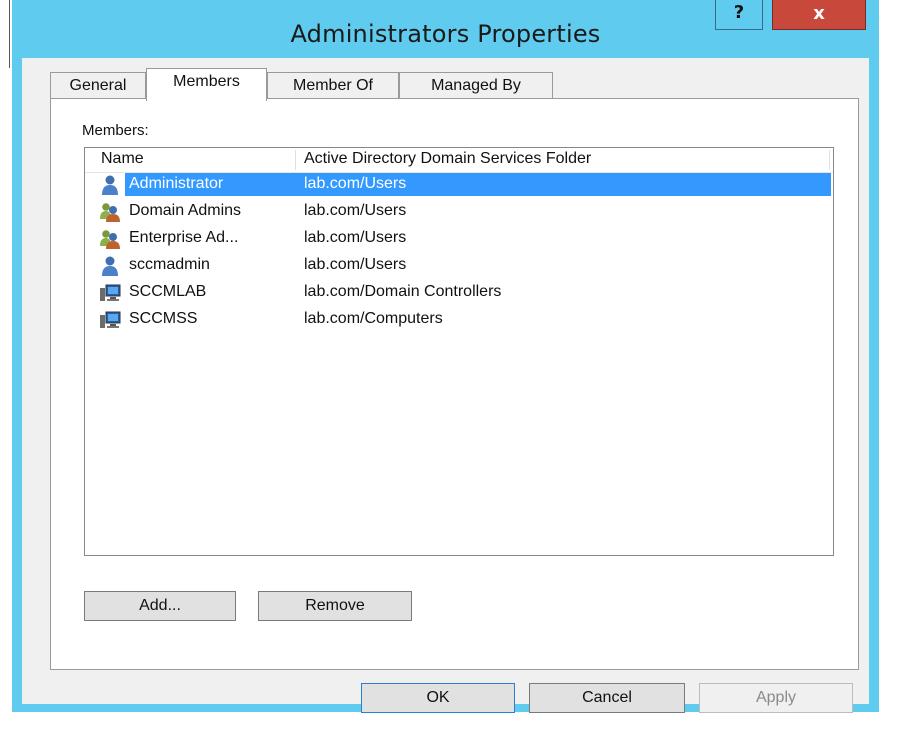 The image size is (905, 731). Describe the element at coordinates (168, 291) in the screenshot. I see `member-name: SCCMLAB` at that location.